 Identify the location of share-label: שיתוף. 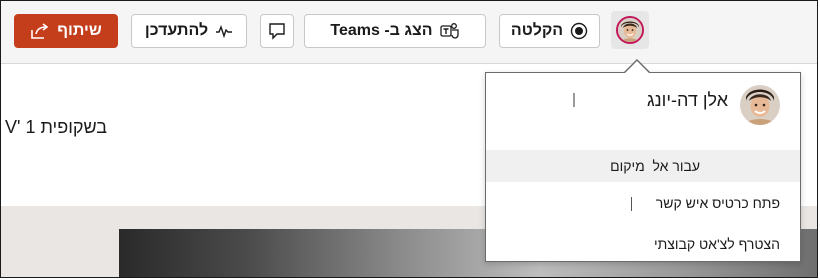
(79, 30).